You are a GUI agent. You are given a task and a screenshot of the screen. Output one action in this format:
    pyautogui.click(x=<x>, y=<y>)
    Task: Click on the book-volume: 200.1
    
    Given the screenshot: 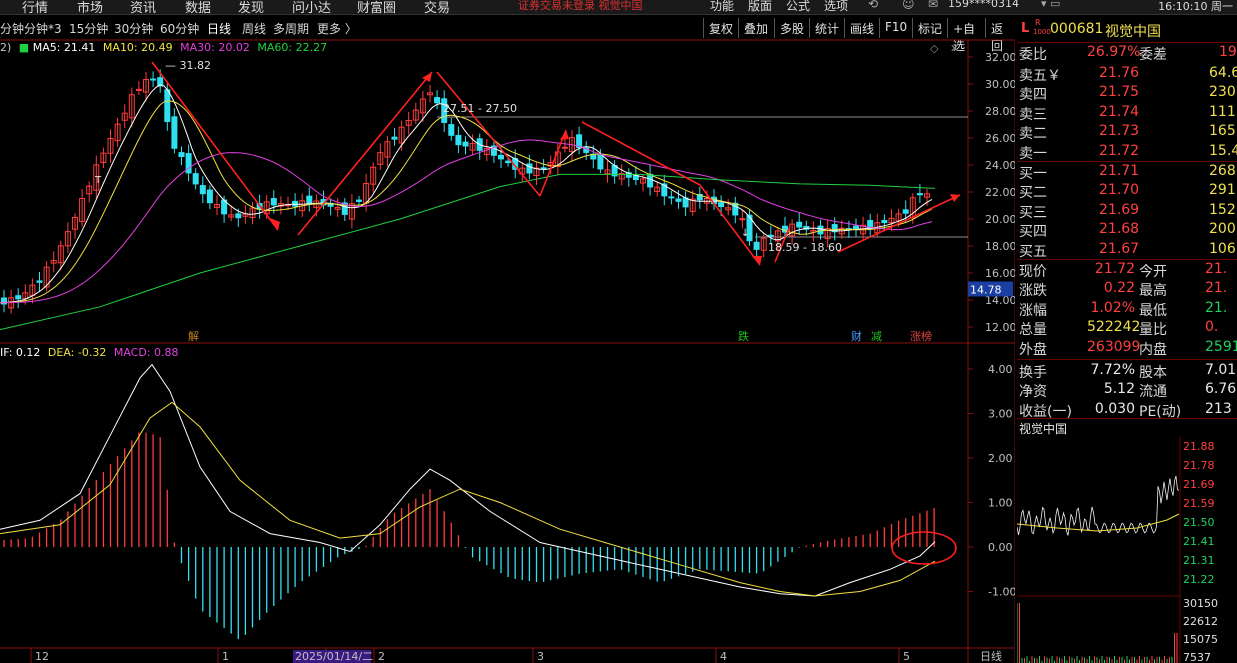 What is the action you would take?
    pyautogui.click(x=1223, y=229)
    